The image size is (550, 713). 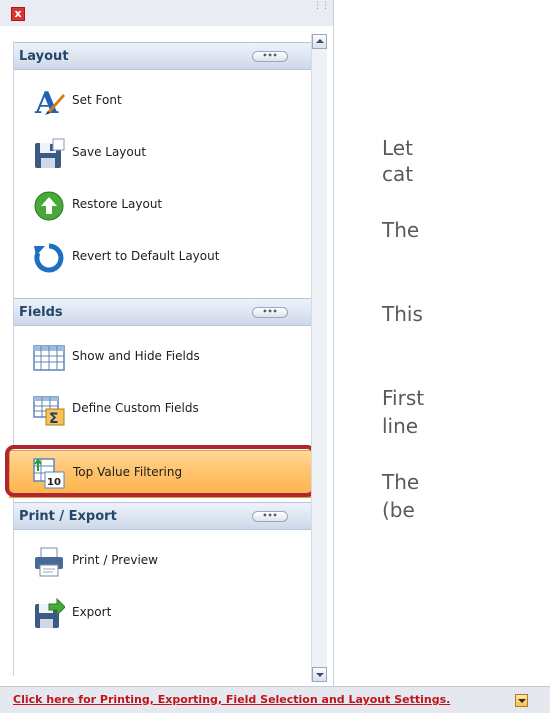 I want to click on vertical-scrollbar, so click(x=319, y=358).